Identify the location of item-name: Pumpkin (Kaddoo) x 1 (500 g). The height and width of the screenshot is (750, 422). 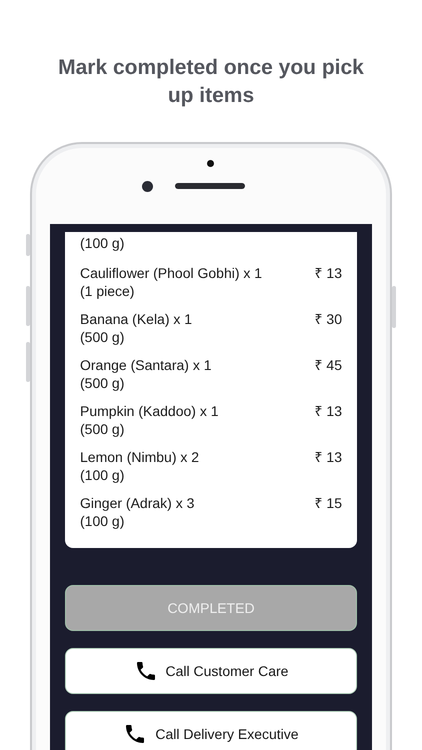
(149, 420).